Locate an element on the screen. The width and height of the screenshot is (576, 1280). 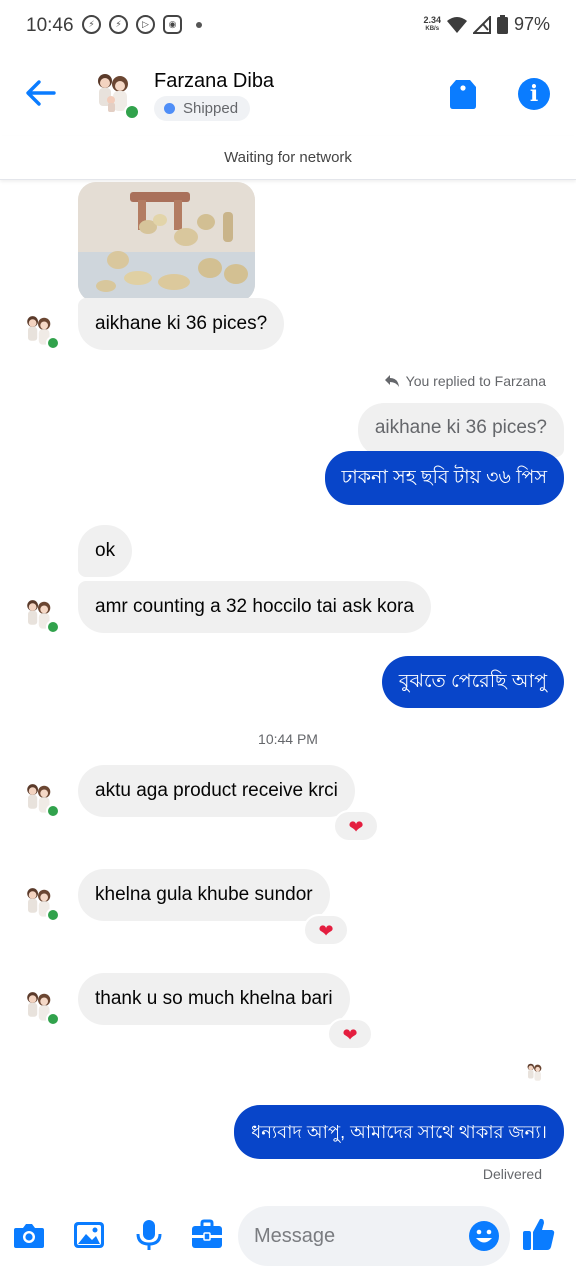
label-color-dot is located at coordinates (169, 108).